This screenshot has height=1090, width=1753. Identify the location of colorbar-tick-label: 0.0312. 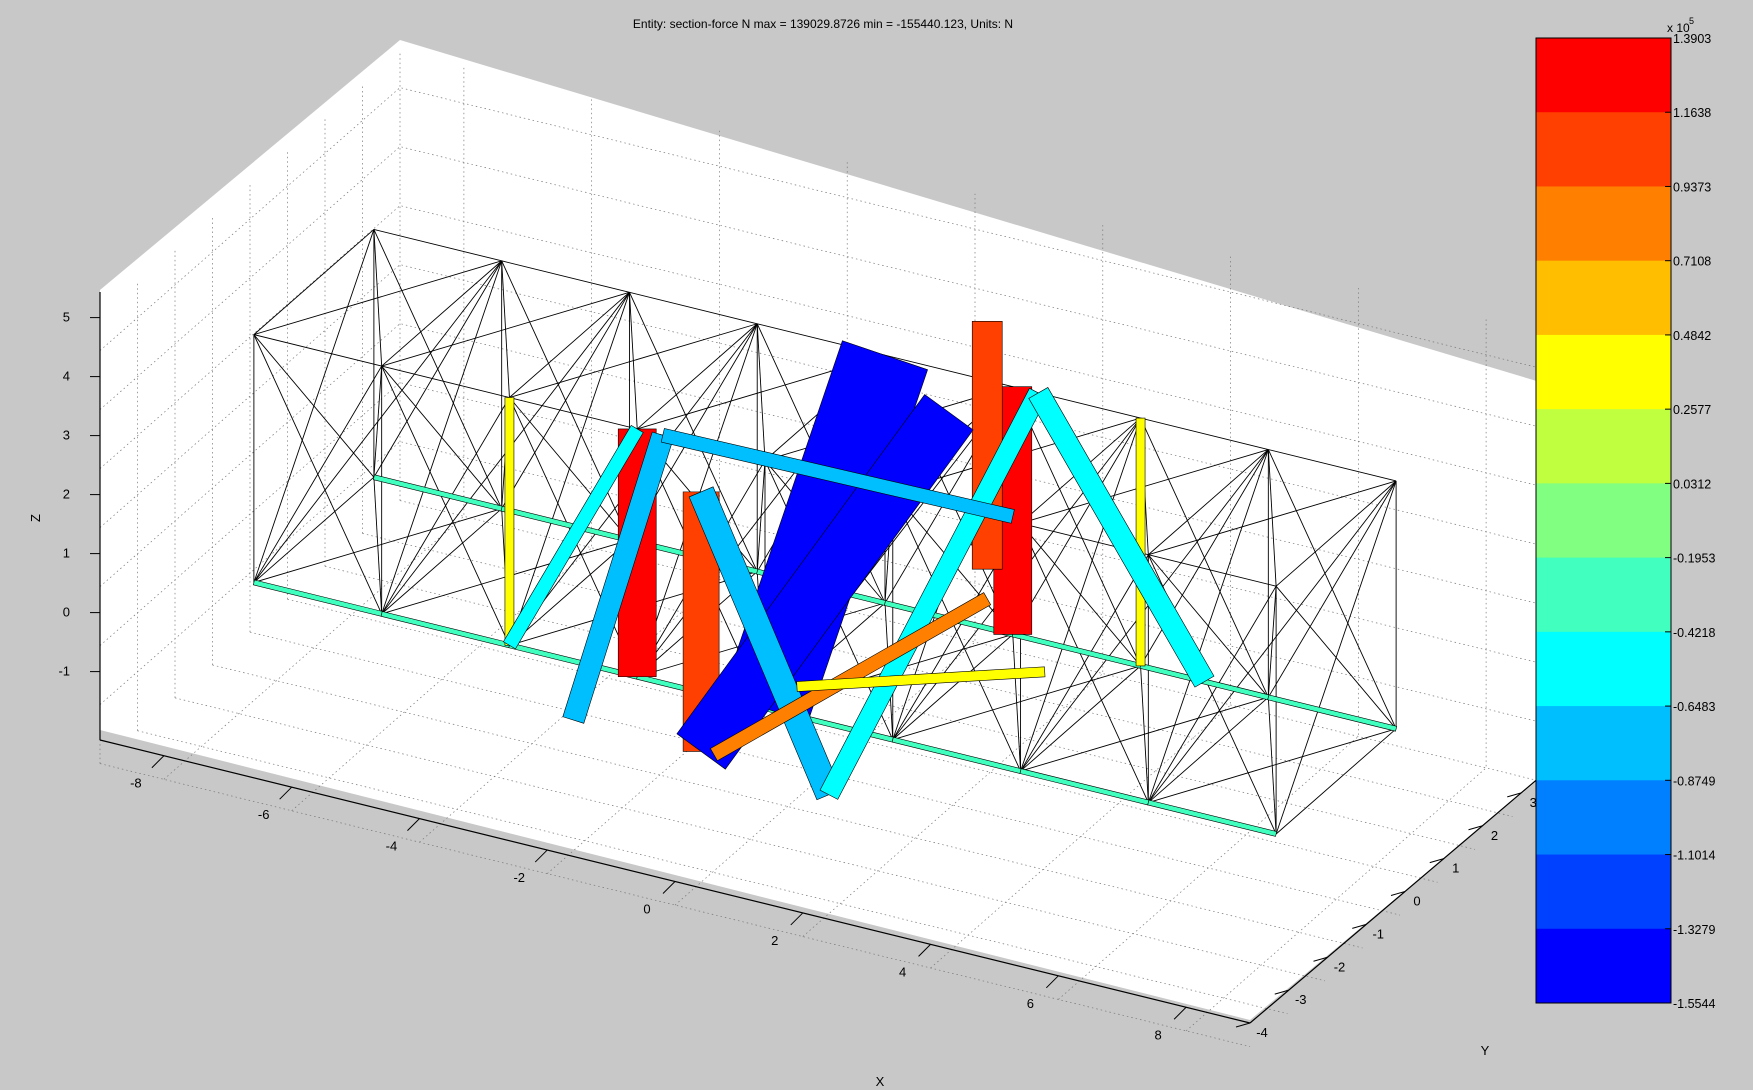
(1692, 484).